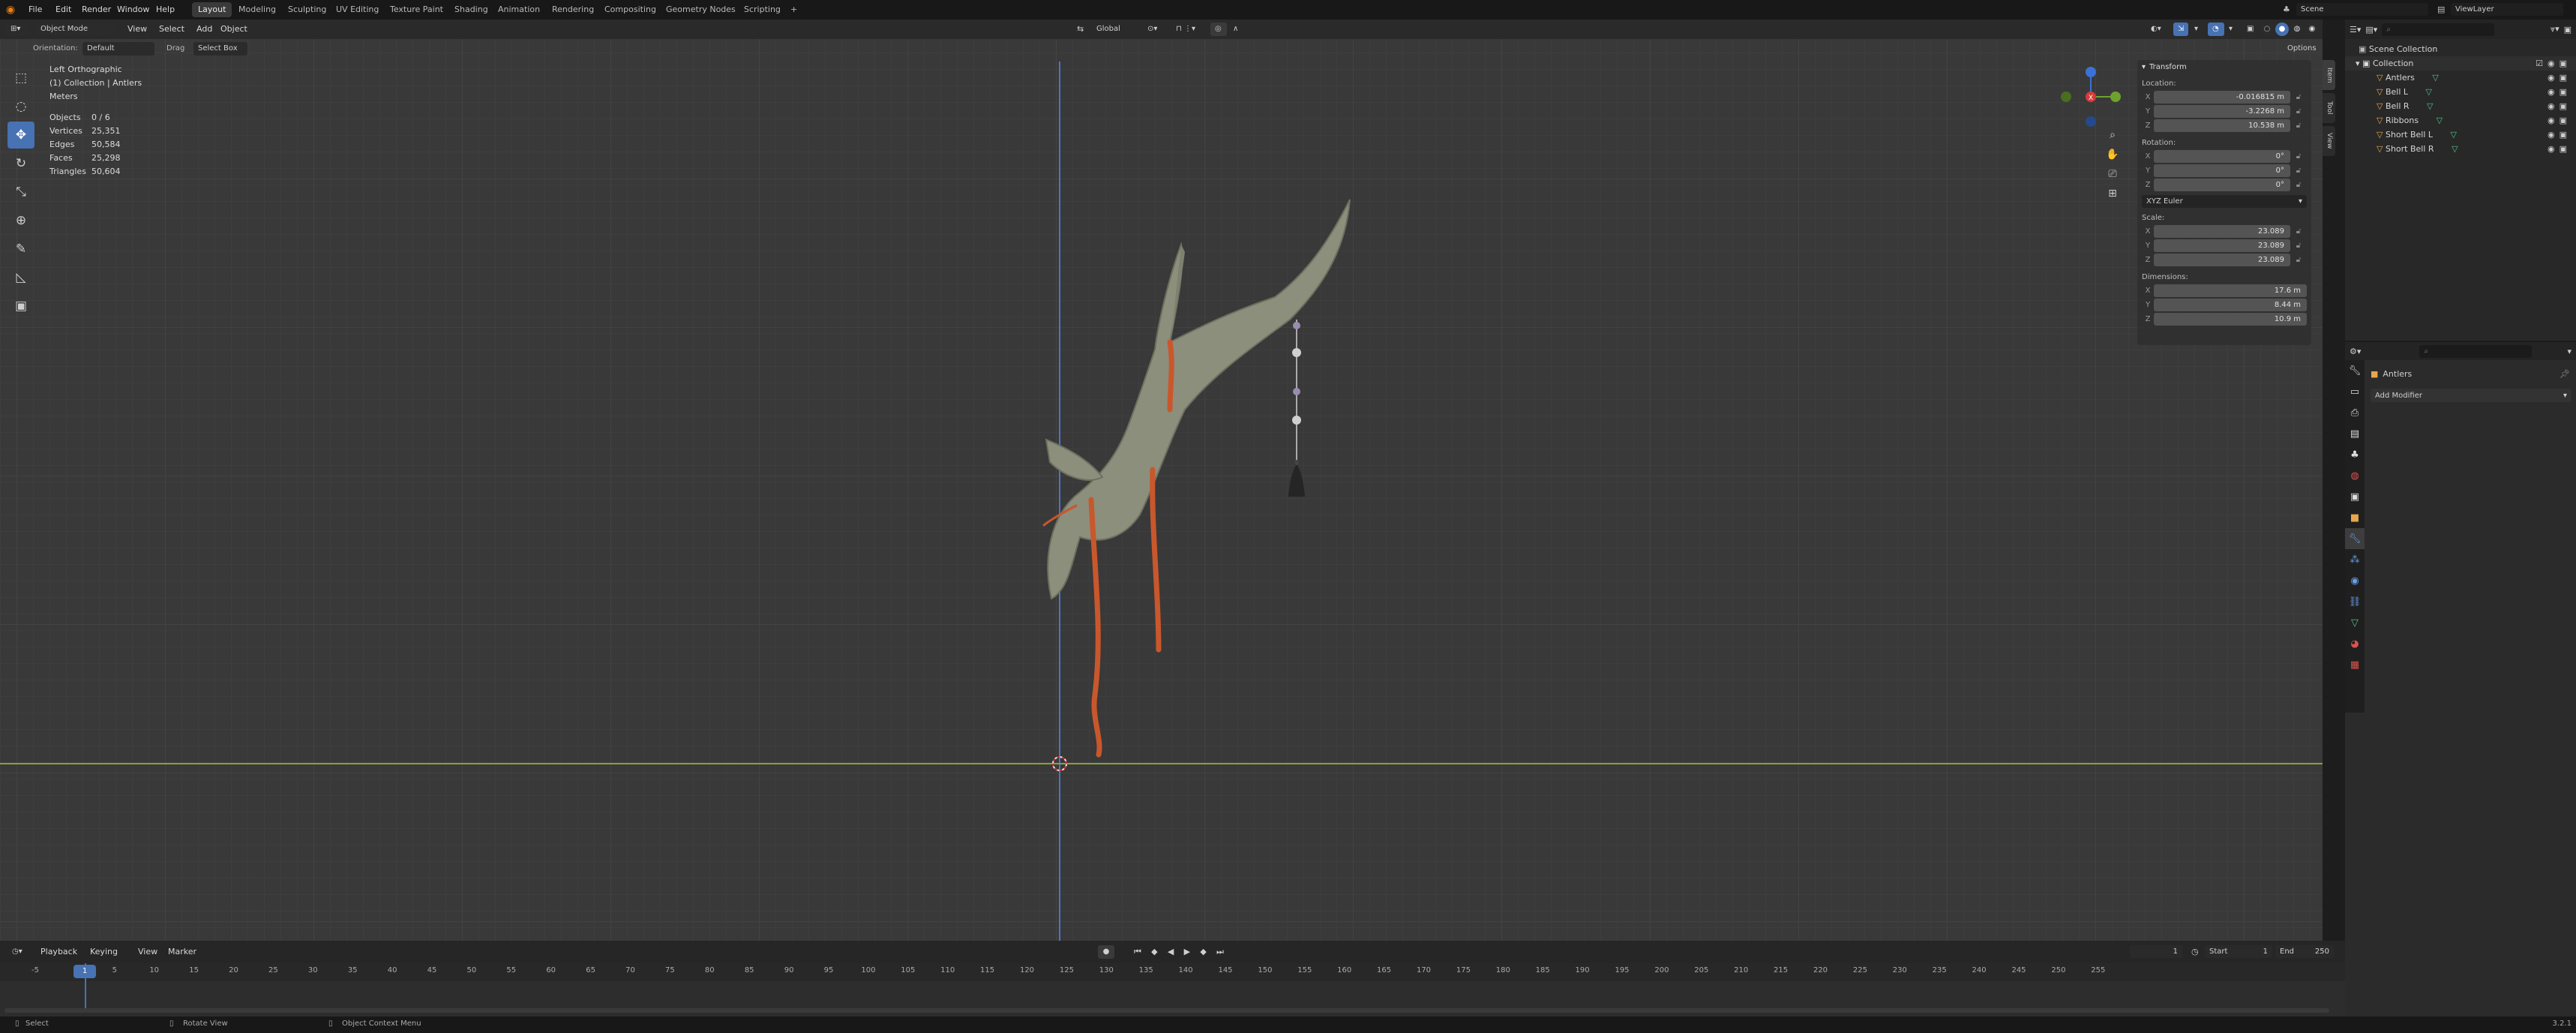  I want to click on menu-keying: Keying, so click(104, 952).